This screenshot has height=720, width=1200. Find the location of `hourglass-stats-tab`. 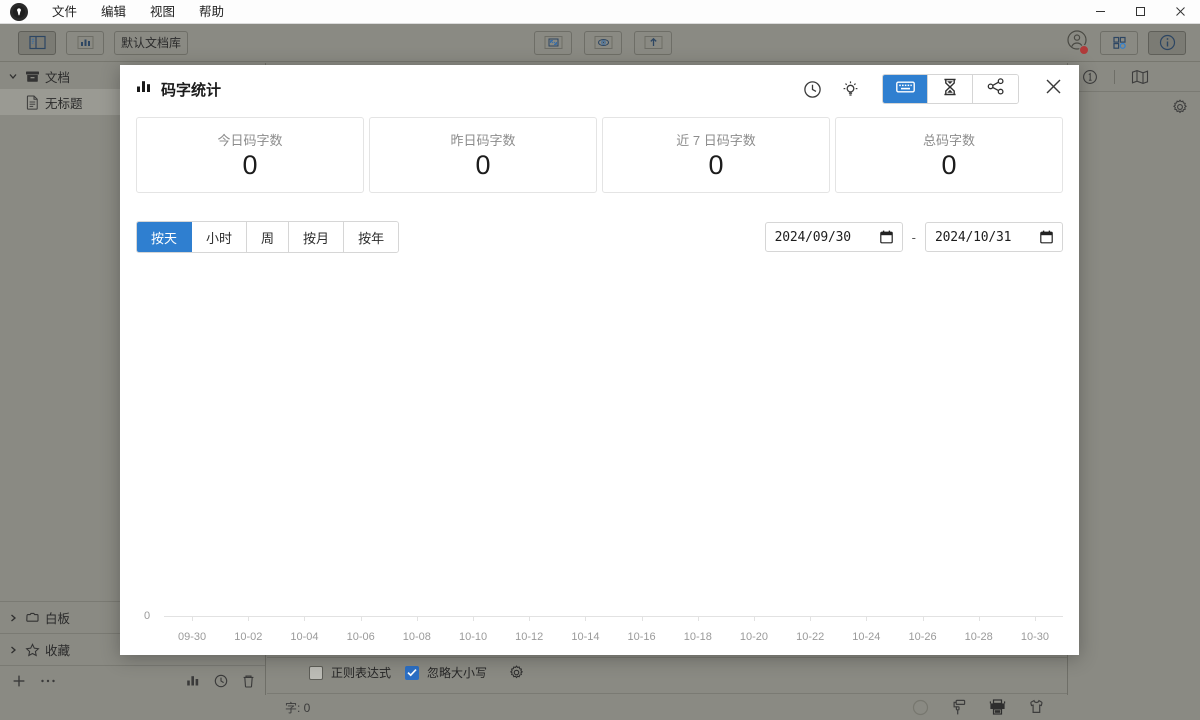

hourglass-stats-tab is located at coordinates (950, 89).